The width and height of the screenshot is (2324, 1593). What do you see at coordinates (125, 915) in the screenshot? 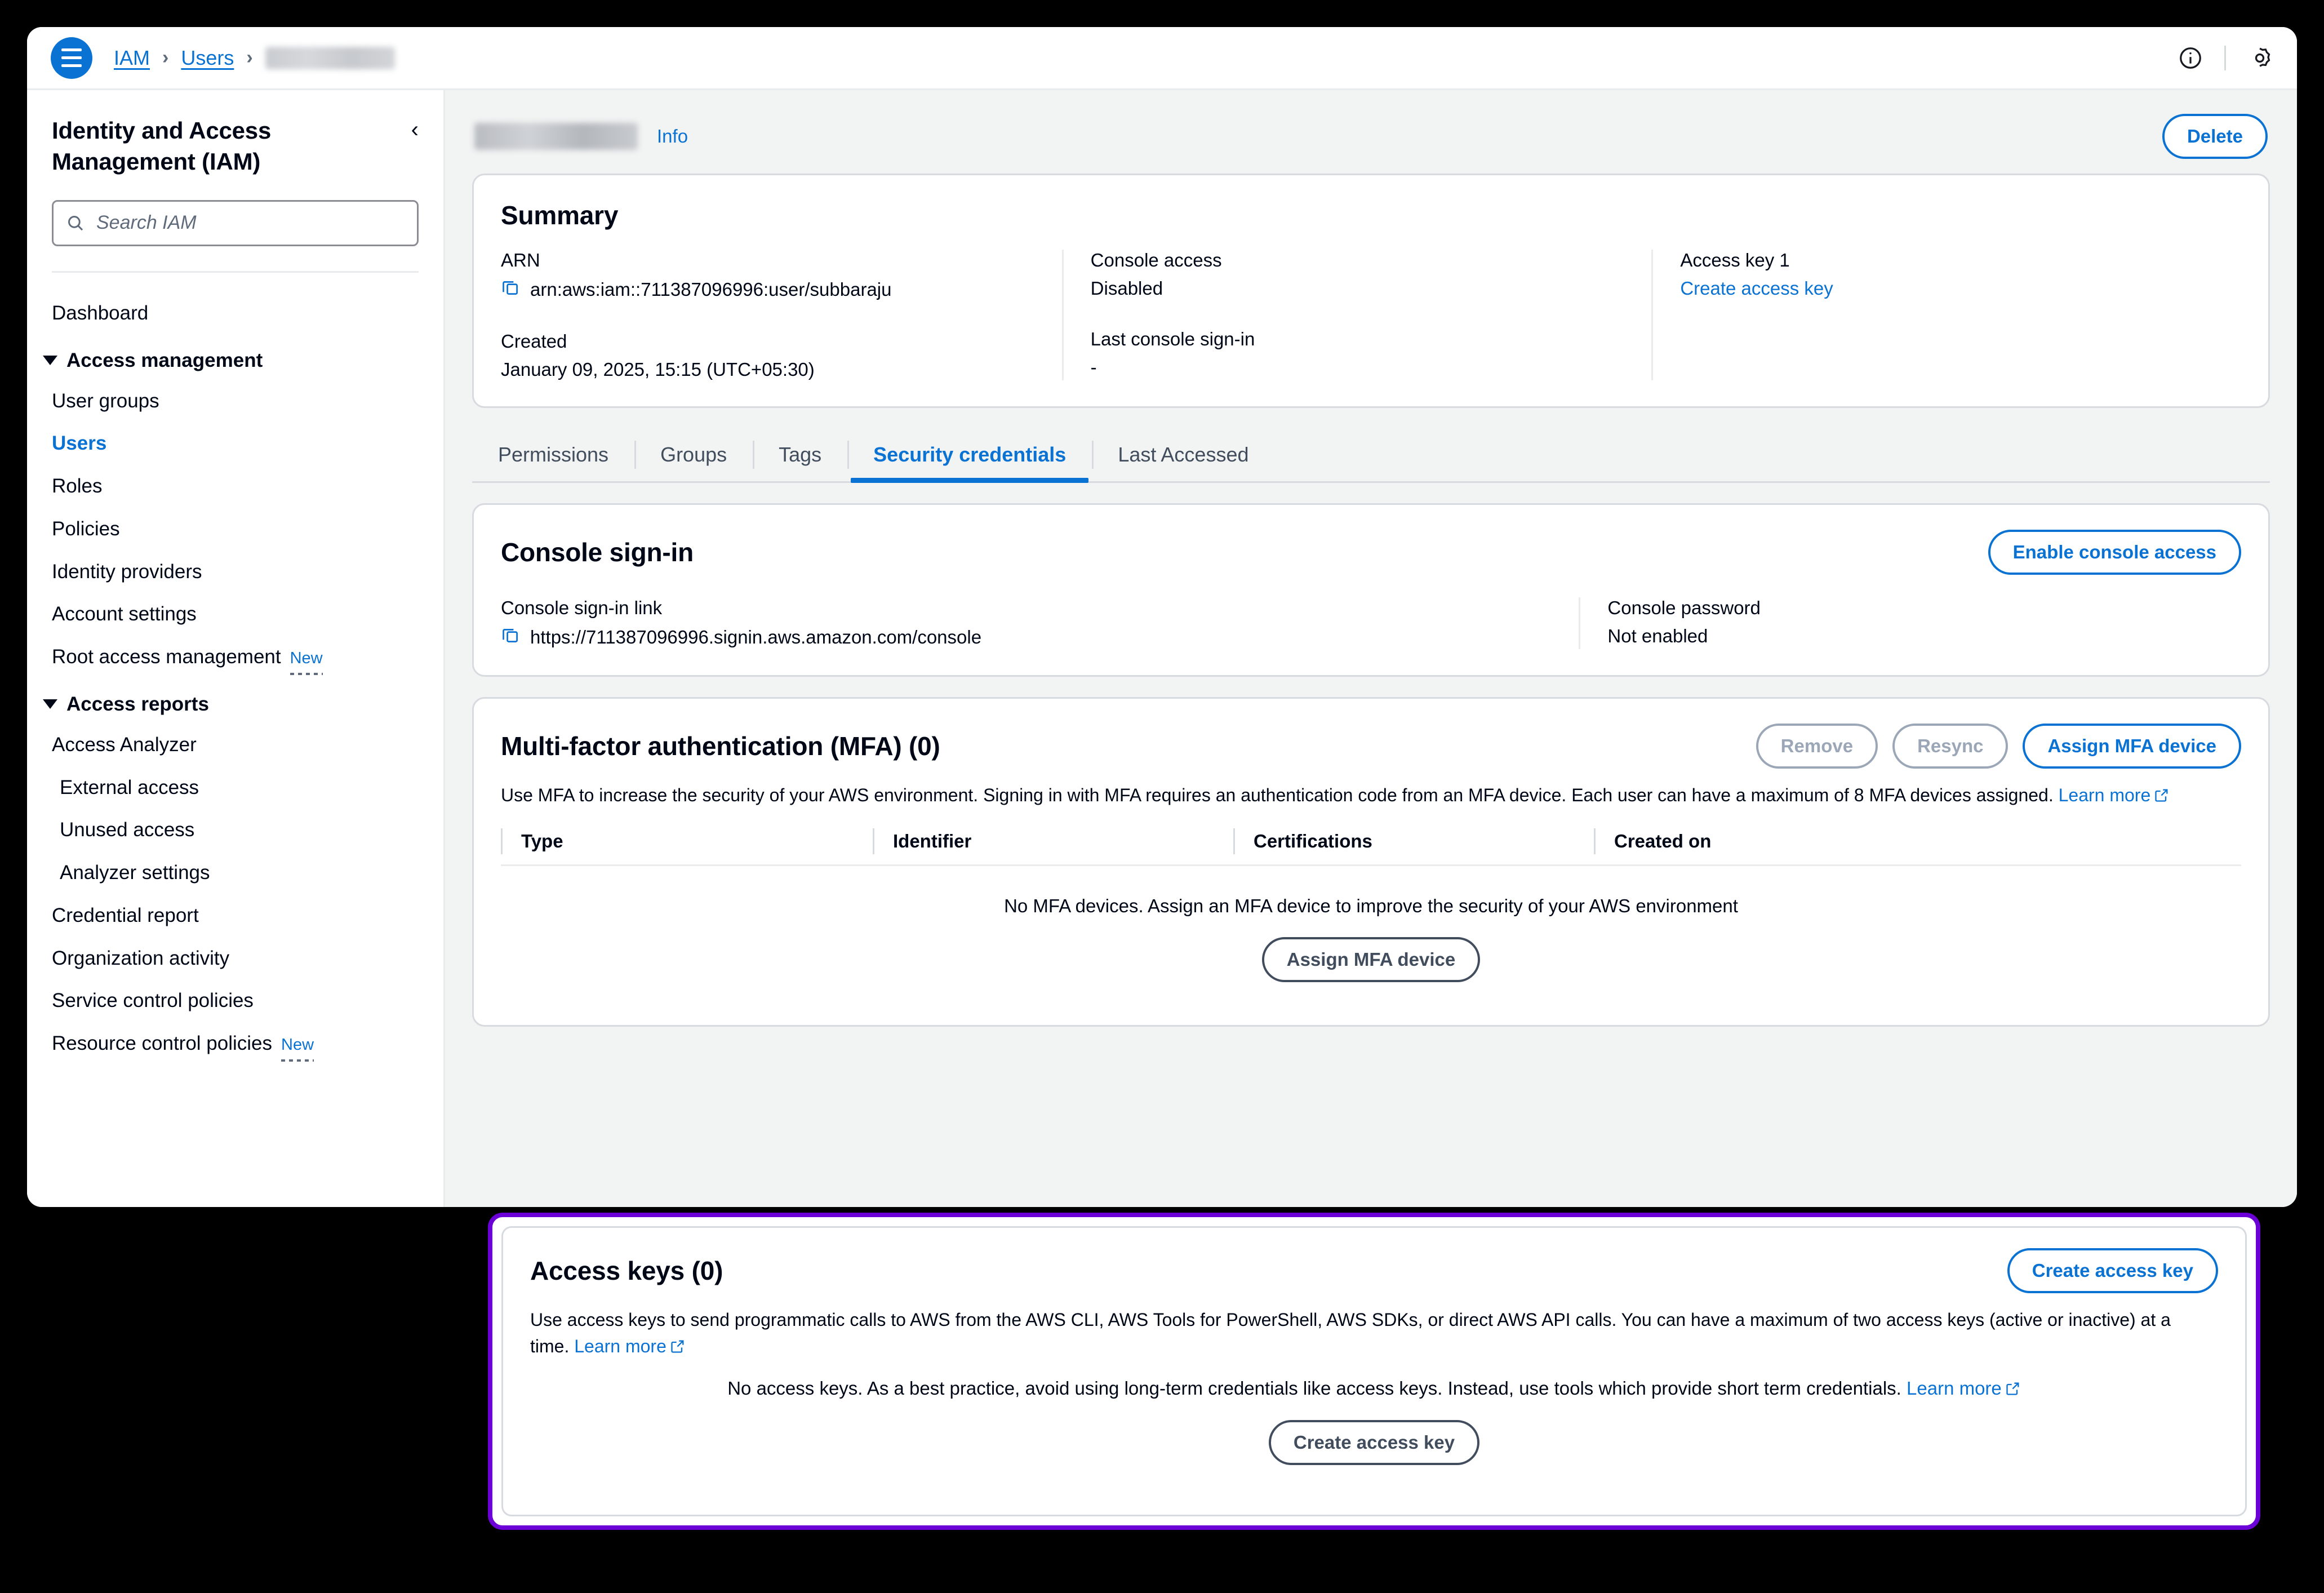
I see `sidebar-item-label: Credential report` at bounding box center [125, 915].